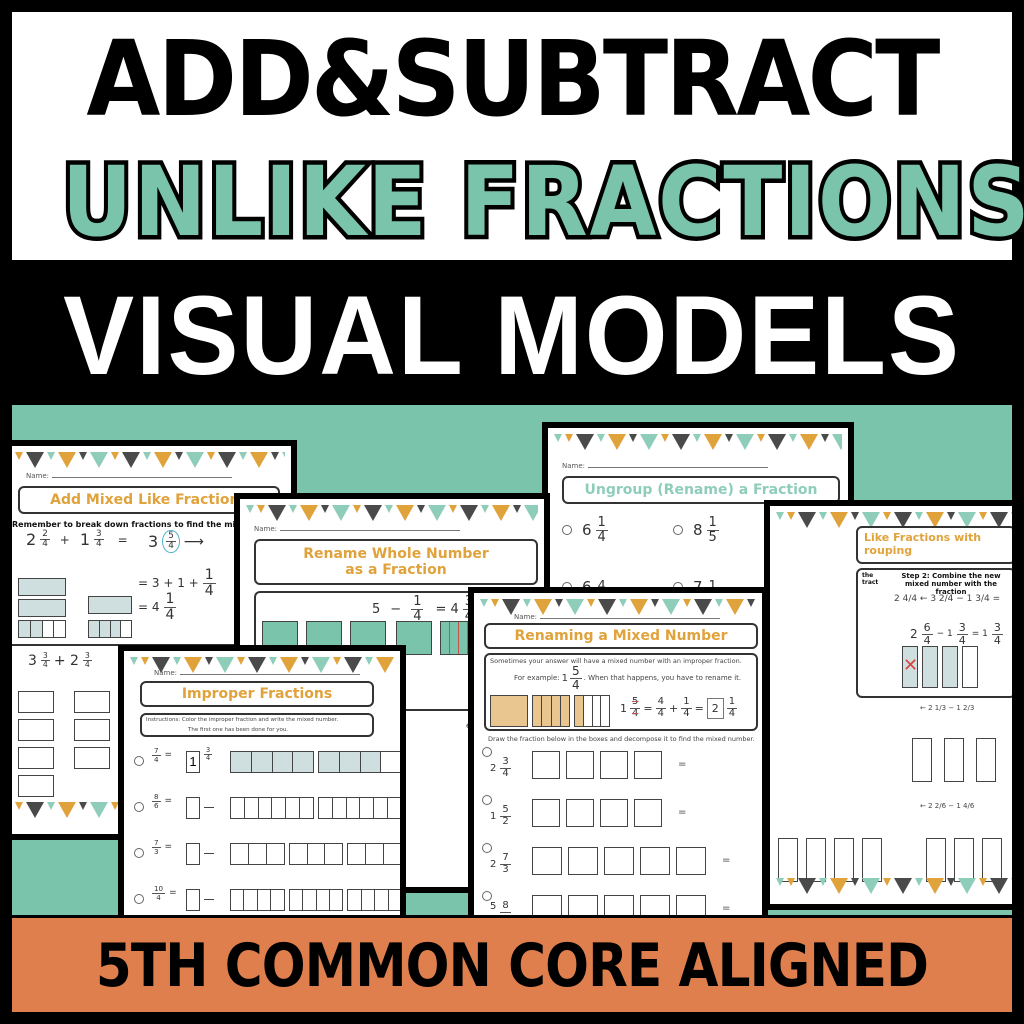  Describe the element at coordinates (947, 599) in the screenshot. I see `regroup-equation-a: 2 4/4 ← 3 2/4 − 1 3/4 =` at that location.